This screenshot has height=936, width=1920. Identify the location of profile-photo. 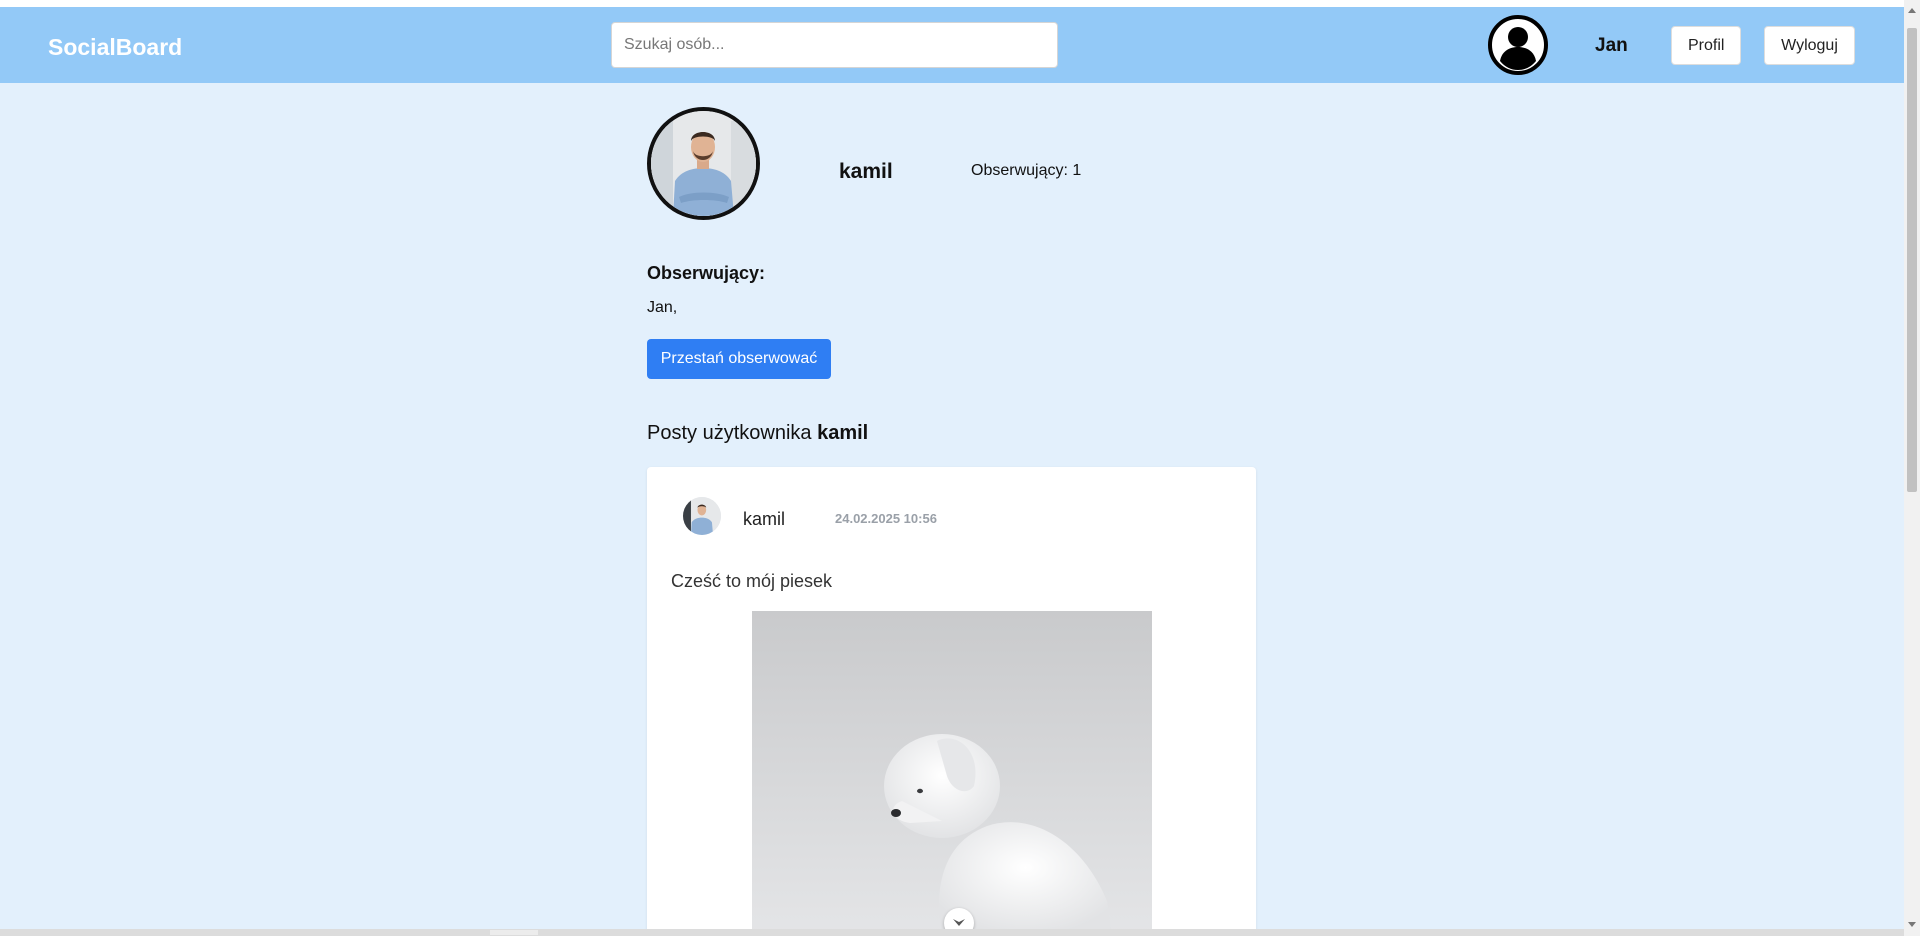
(703, 163).